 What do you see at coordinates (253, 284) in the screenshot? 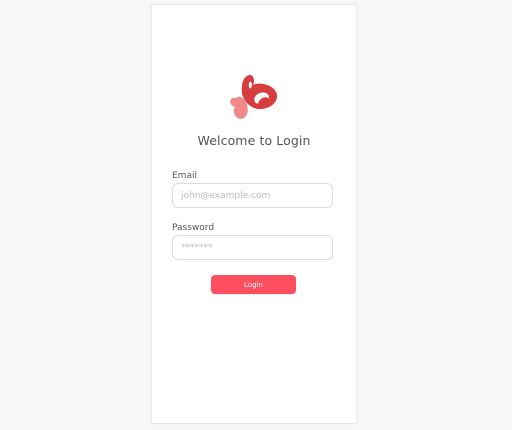
I see `login-button: Login` at bounding box center [253, 284].